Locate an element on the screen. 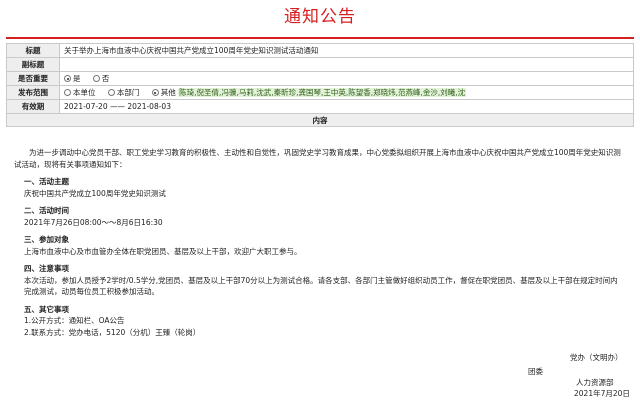 The image size is (640, 400). scope-other-option: 其他 is located at coordinates (163, 92).